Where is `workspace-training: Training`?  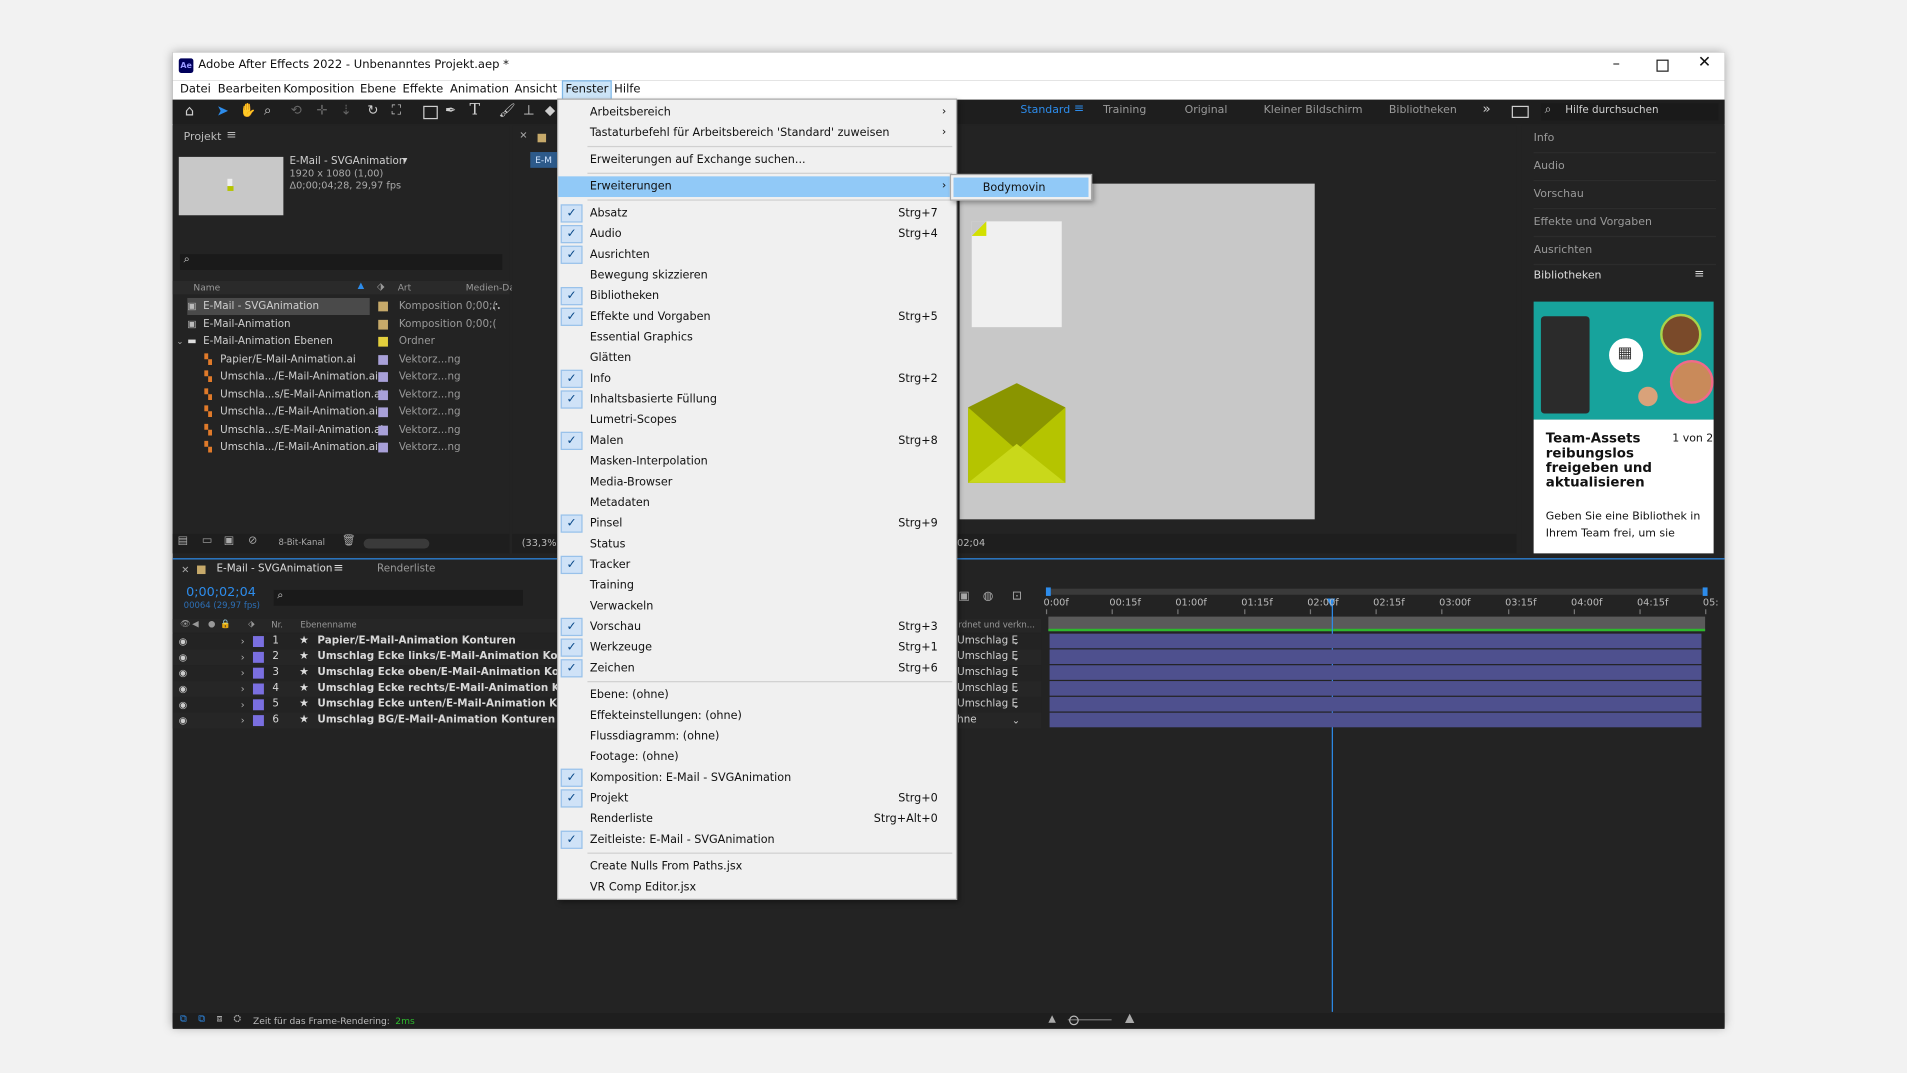
workspace-training: Training is located at coordinates (1124, 111).